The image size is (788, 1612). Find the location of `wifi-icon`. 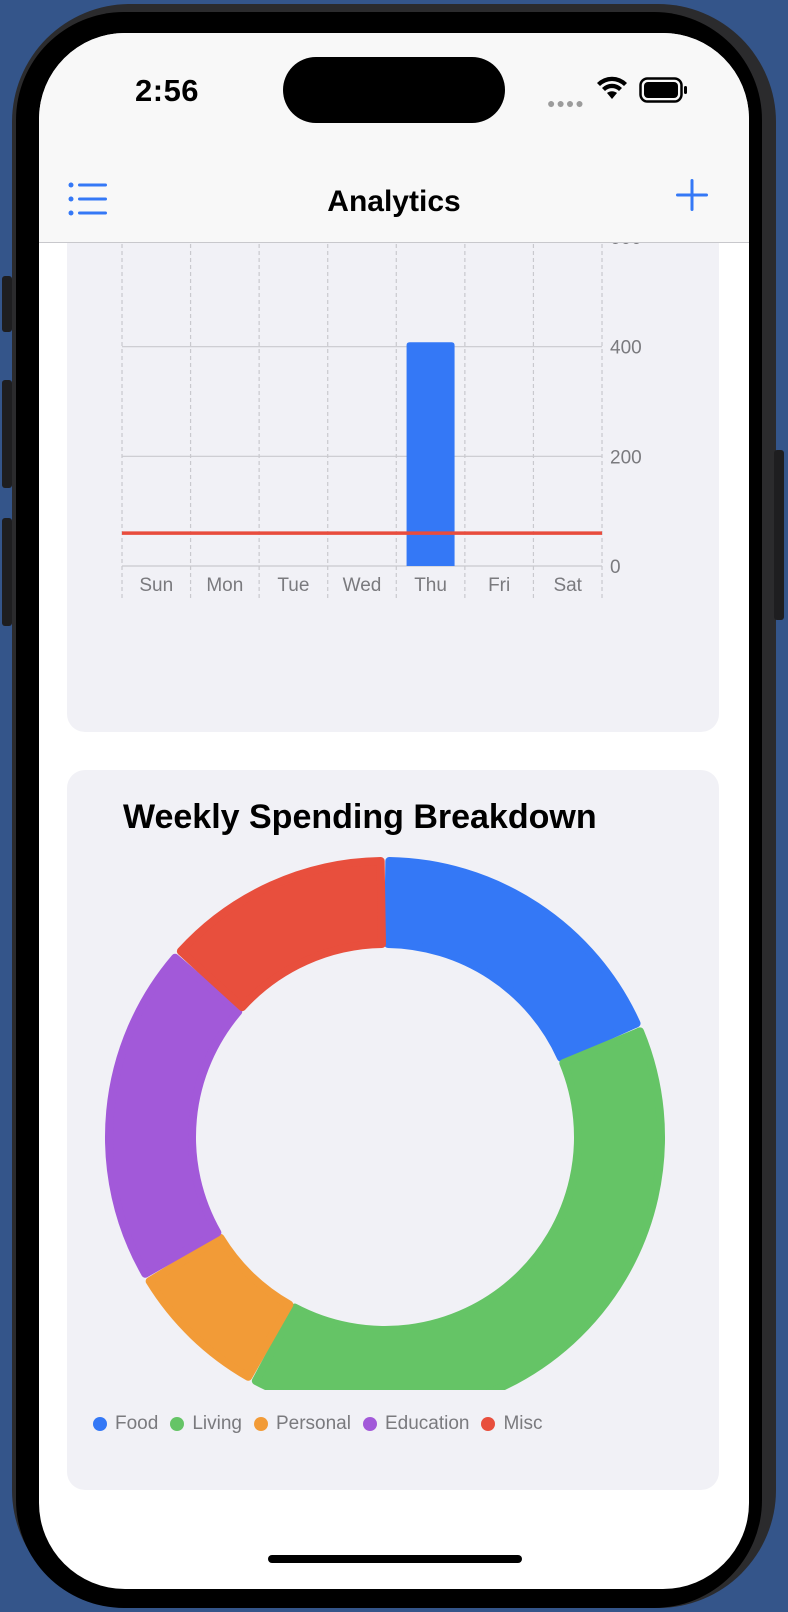

wifi-icon is located at coordinates (612, 87).